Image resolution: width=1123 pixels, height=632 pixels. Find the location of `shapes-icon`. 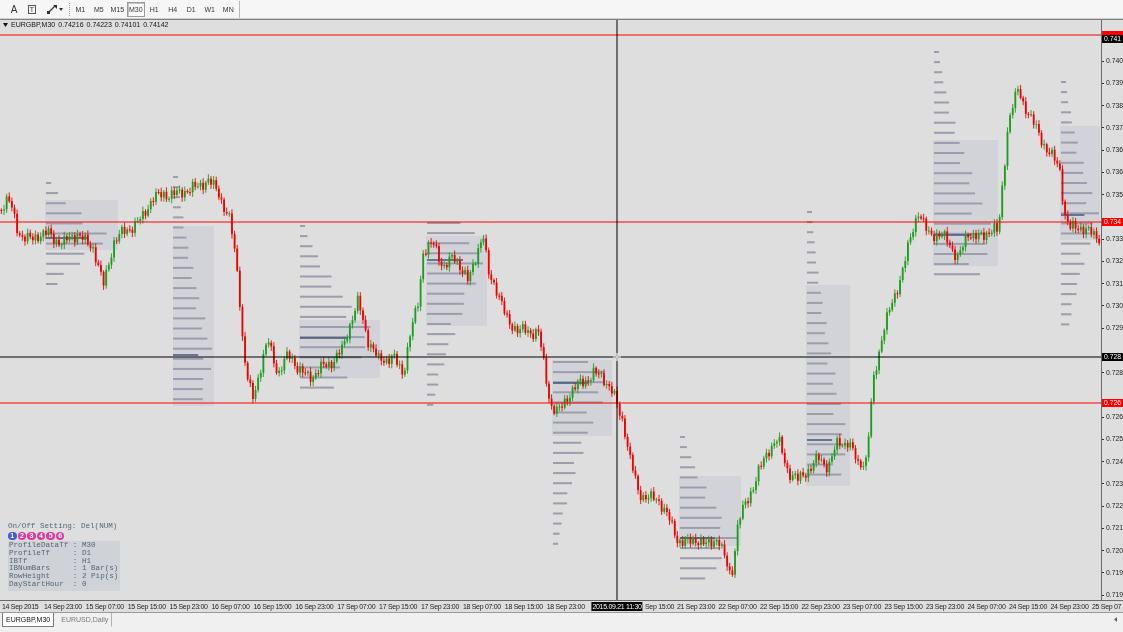

shapes-icon is located at coordinates (51, 9).